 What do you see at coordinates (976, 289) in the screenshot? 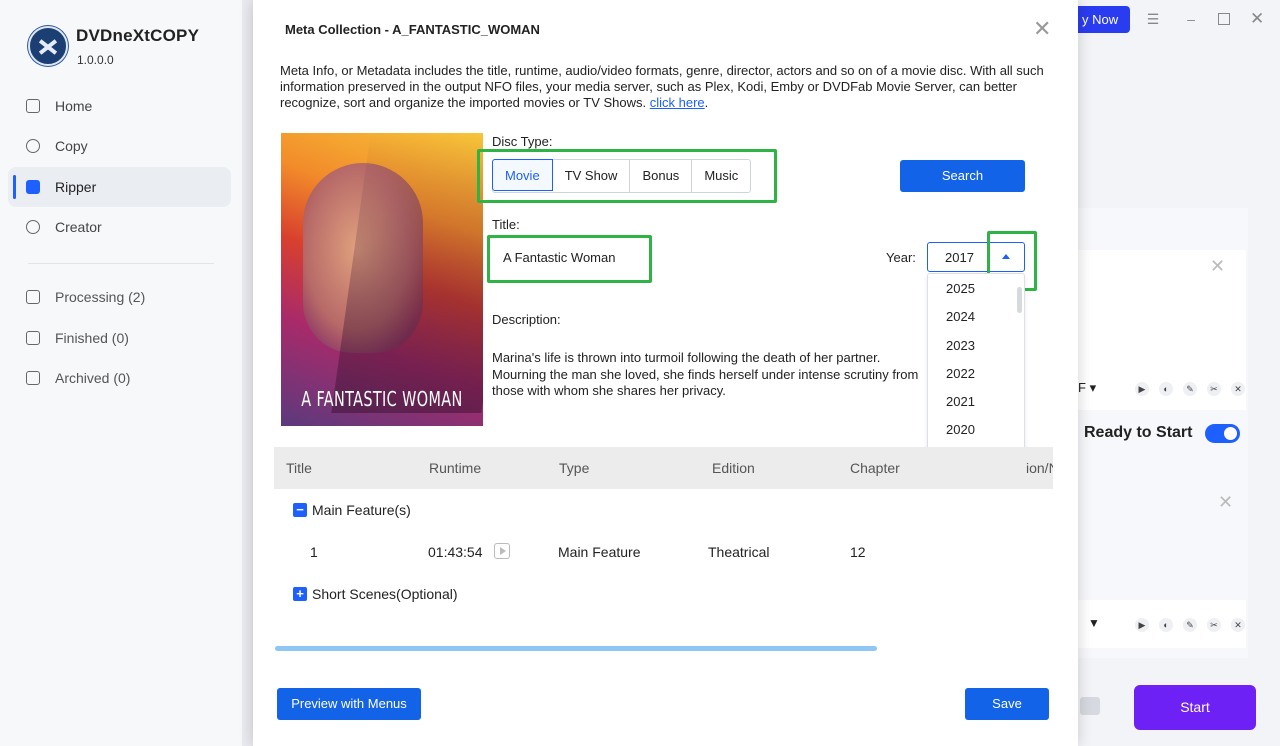
I see `year-option: 2025` at bounding box center [976, 289].